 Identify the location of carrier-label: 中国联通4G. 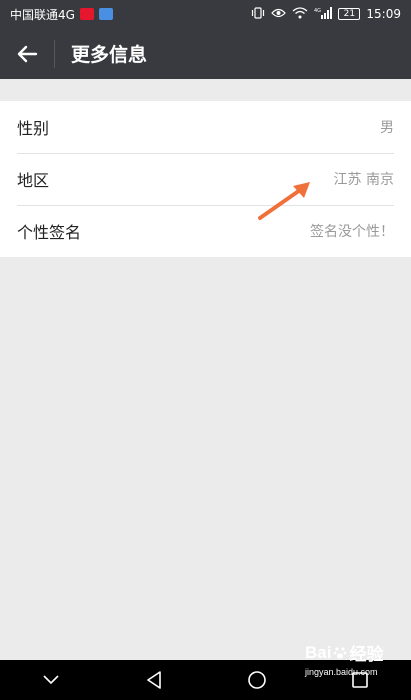
(42, 14).